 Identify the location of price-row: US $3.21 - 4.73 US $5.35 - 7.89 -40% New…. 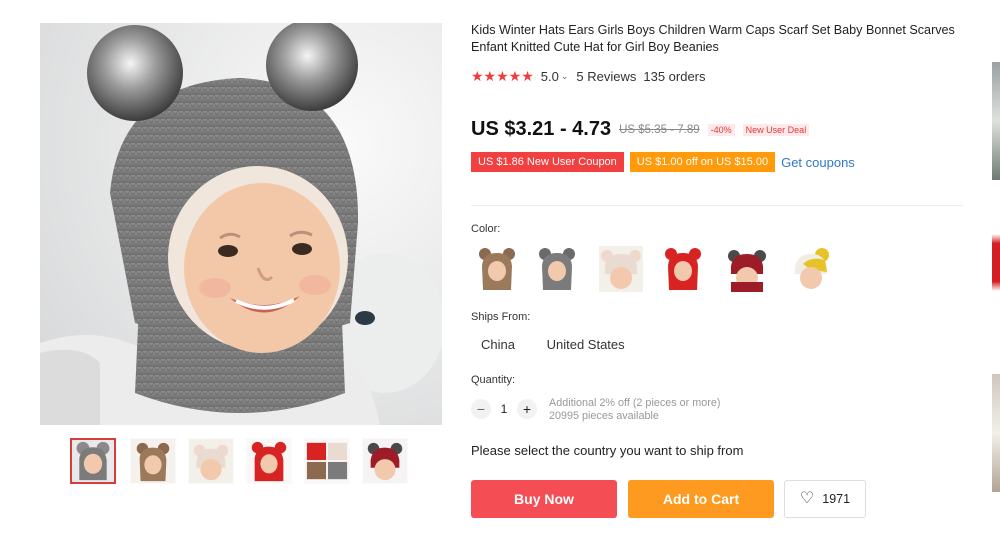
(640, 129).